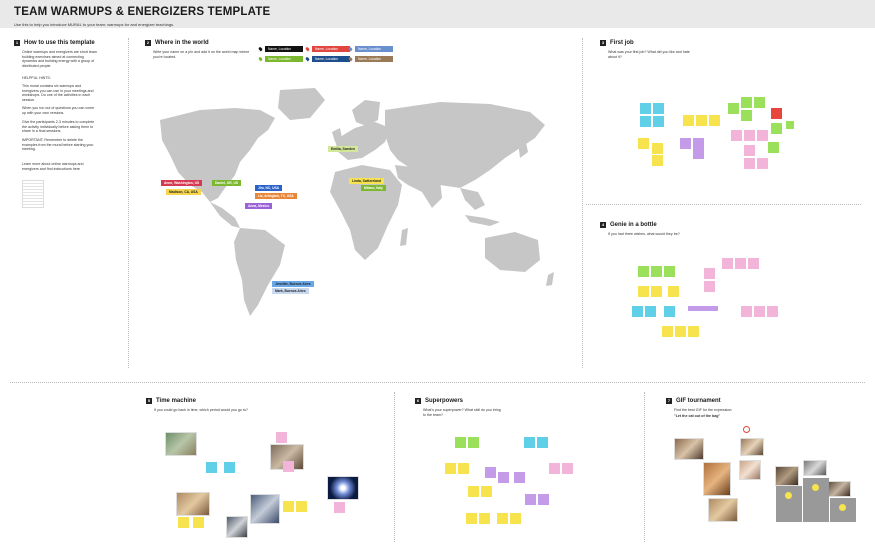  I want to click on pin-label: Jennifer, Buenos Aires, so click(293, 284).